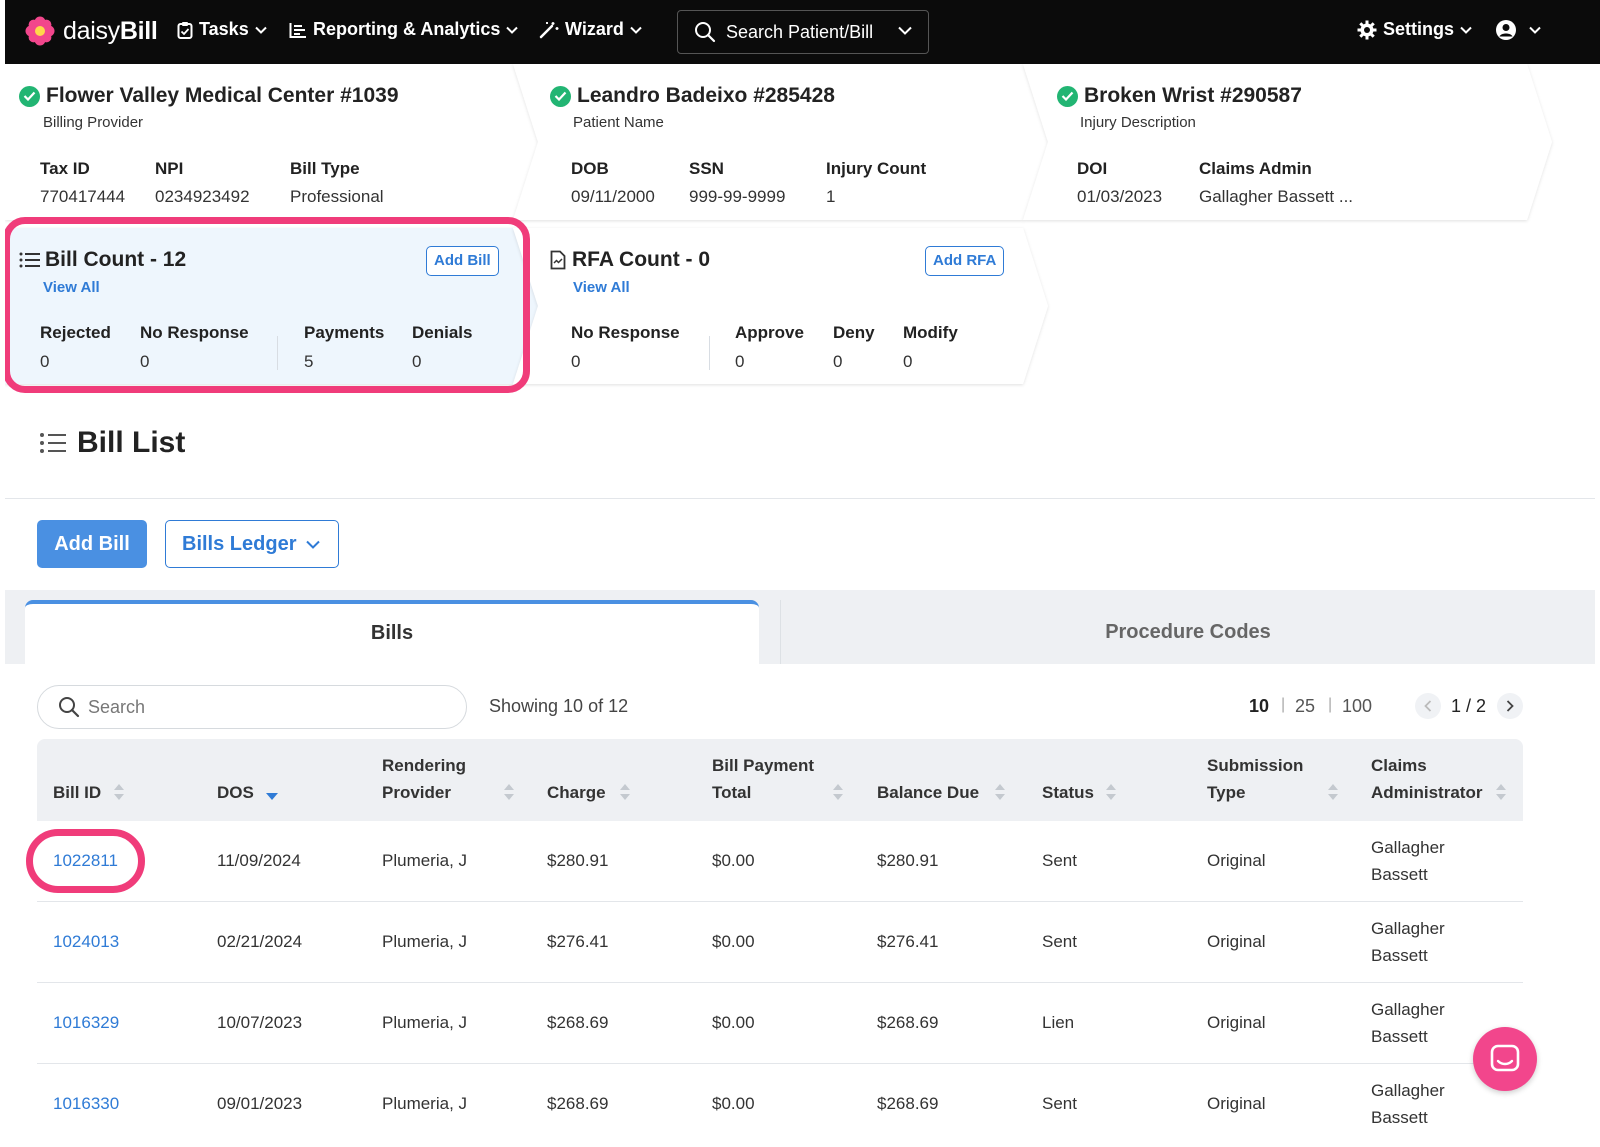  I want to click on col-line1: Rendering, so click(424, 765).